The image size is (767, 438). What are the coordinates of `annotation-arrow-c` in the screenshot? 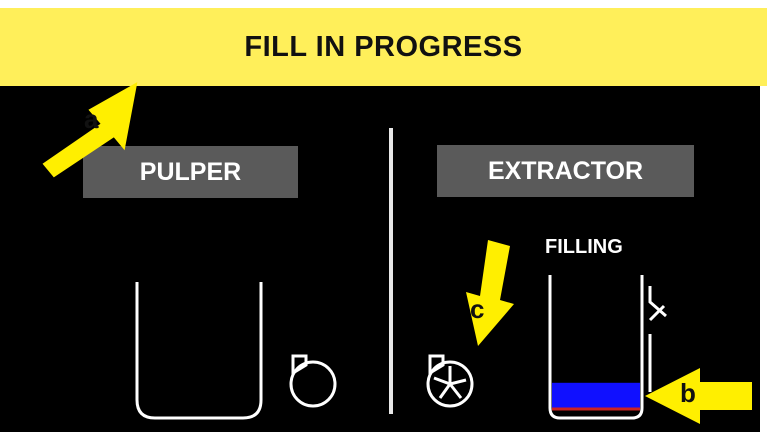 It's located at (490, 293).